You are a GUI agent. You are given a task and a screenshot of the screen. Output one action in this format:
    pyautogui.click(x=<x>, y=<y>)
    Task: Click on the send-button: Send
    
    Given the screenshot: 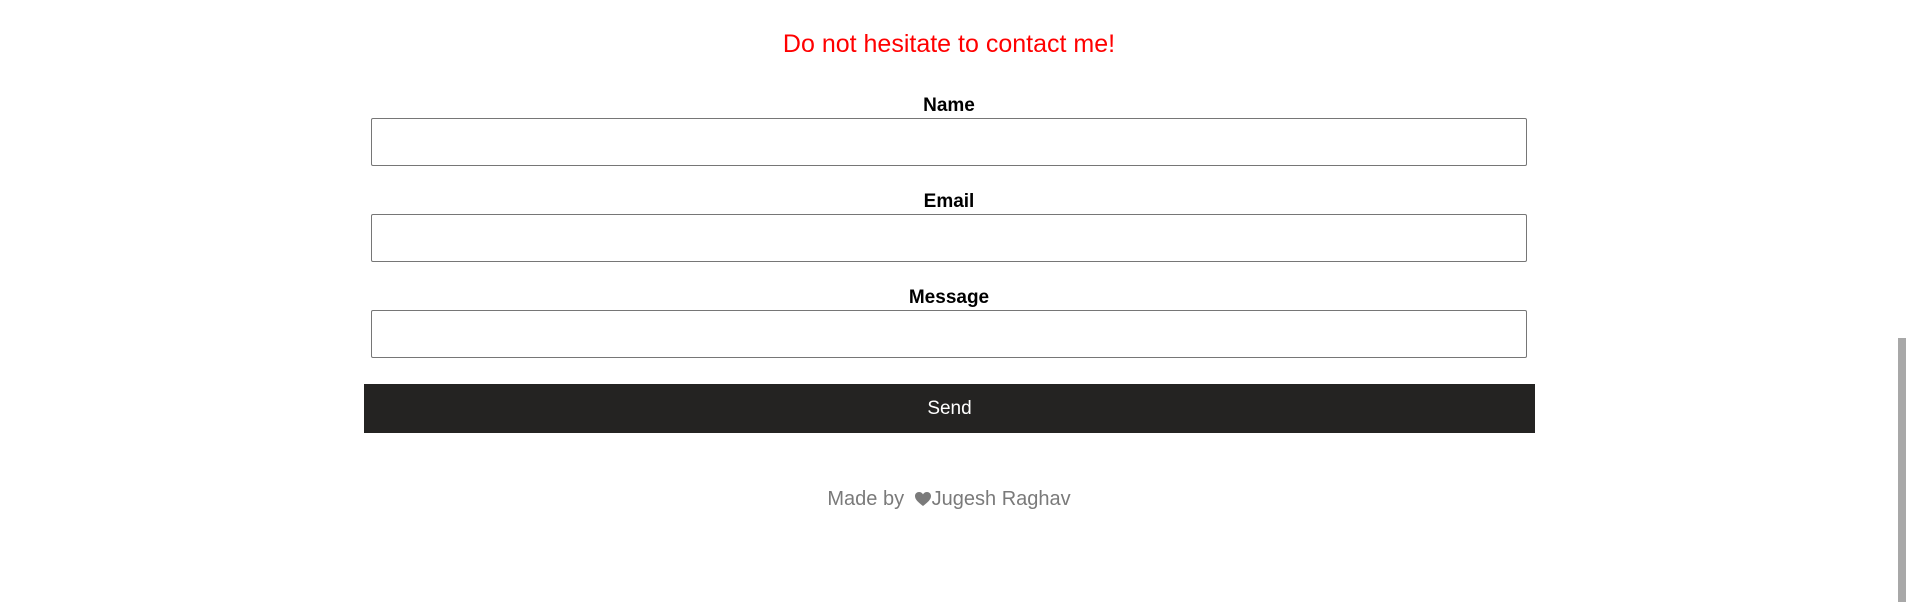 What is the action you would take?
    pyautogui.click(x=949, y=408)
    